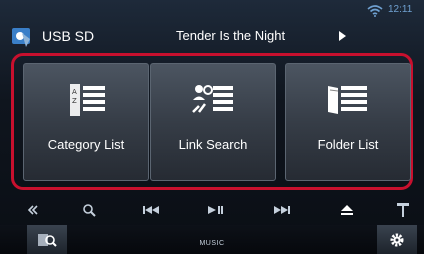 This screenshot has height=254, width=424. What do you see at coordinates (231, 35) in the screenshot?
I see `track-title: Tender Is the Night` at bounding box center [231, 35].